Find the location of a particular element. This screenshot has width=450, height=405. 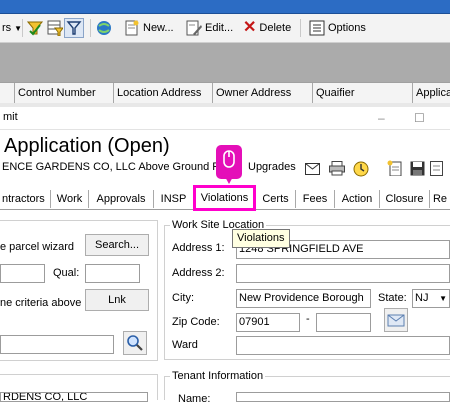

dialog-title: mit is located at coordinates (10, 117).